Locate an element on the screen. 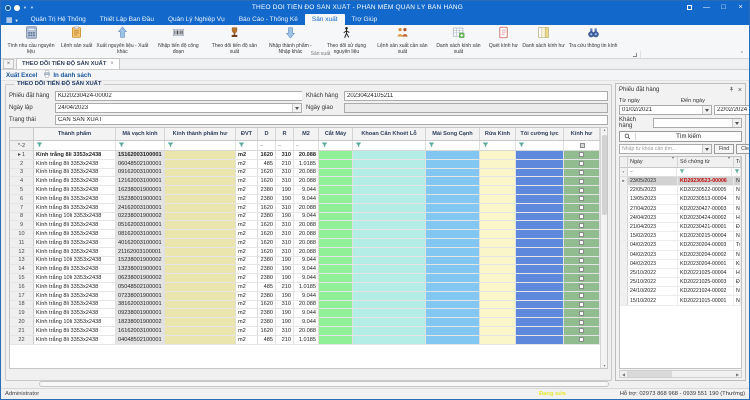  orders-pending-button: Lệnh sản xuất cần sản xuất is located at coordinates (402, 40).